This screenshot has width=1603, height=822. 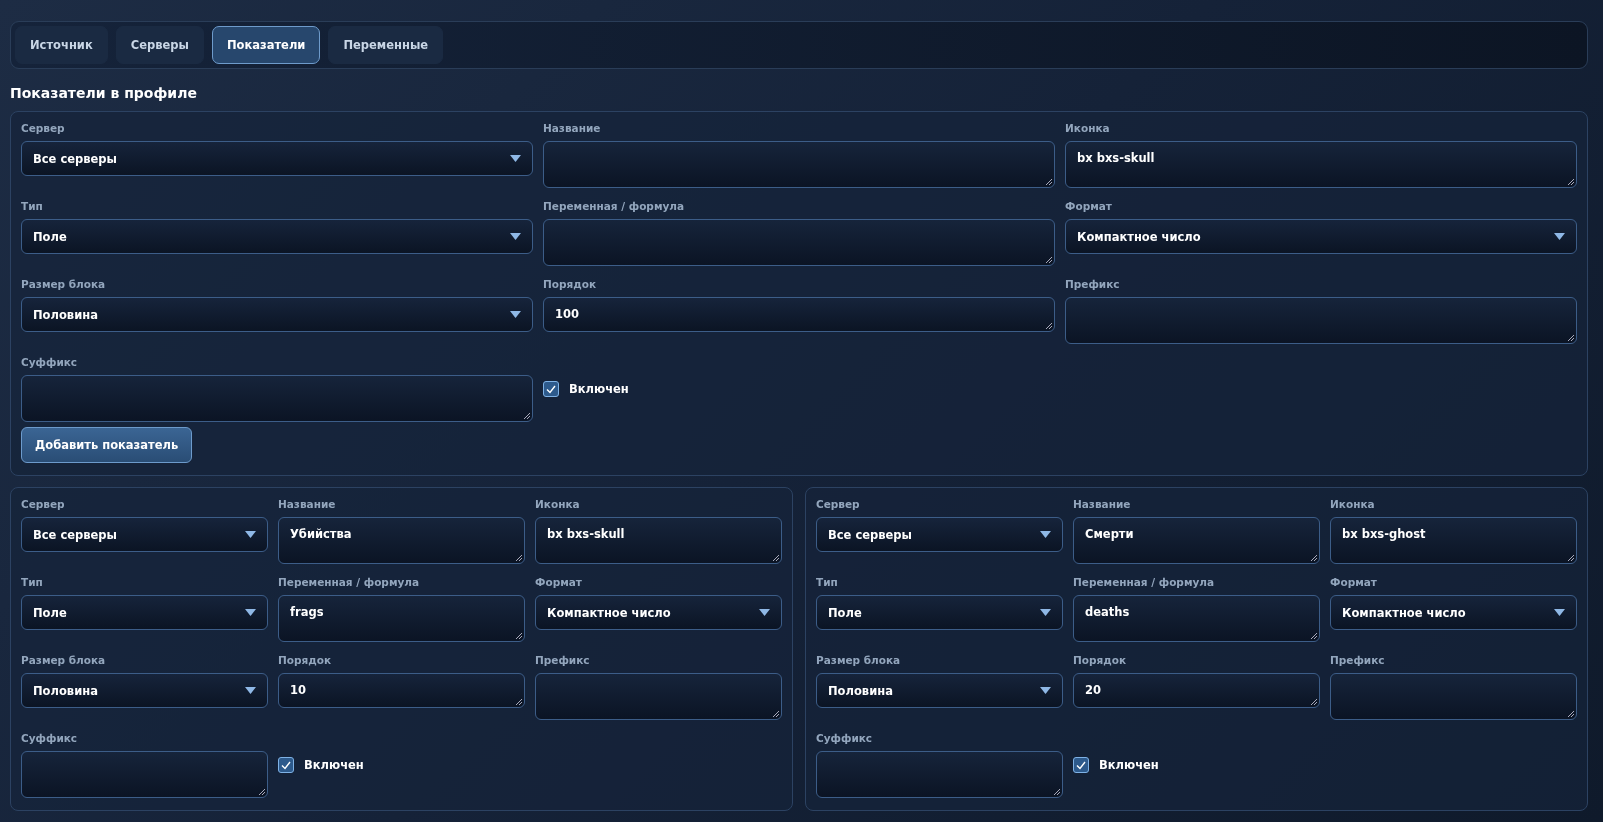 What do you see at coordinates (266, 45) in the screenshot?
I see `tab: Показатели` at bounding box center [266, 45].